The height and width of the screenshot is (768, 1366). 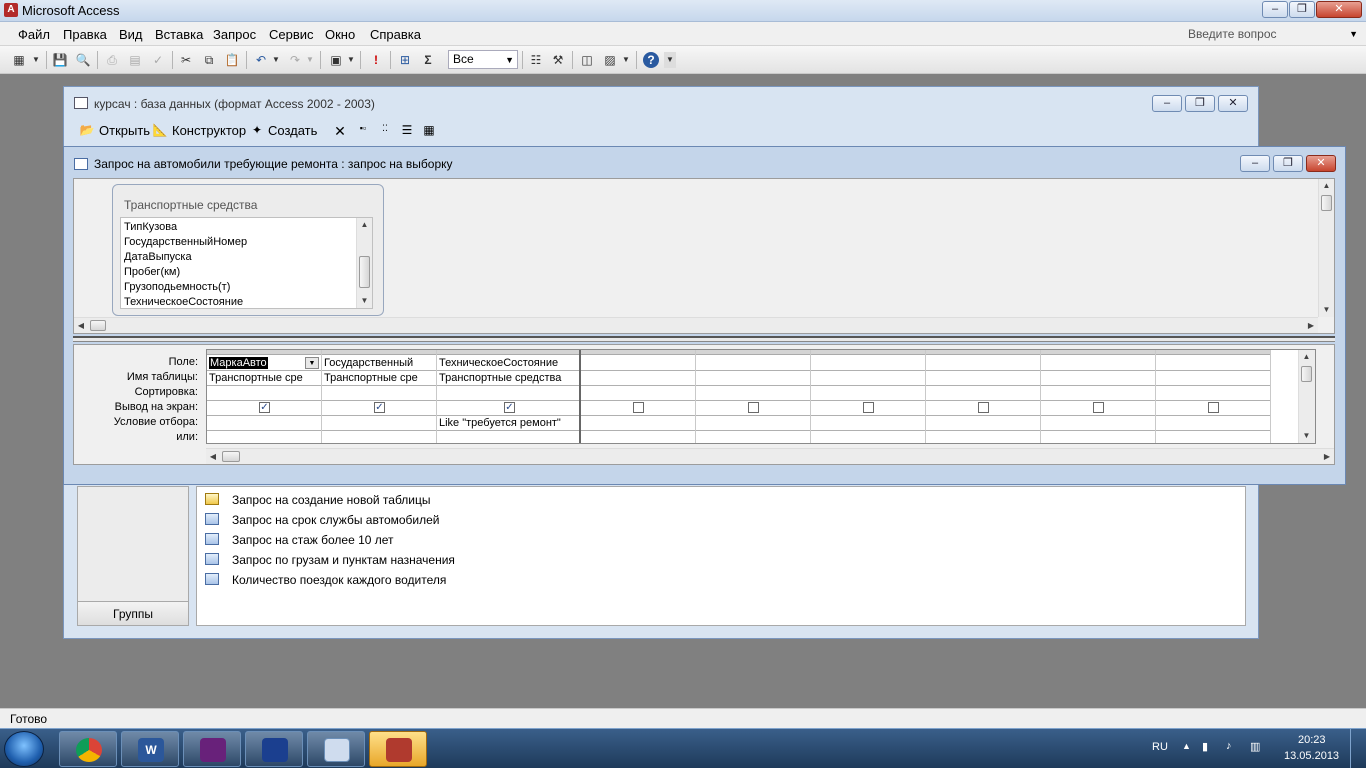 What do you see at coordinates (364, 263) in the screenshot?
I see `field-list-scrollbar: ▲ ▼` at bounding box center [364, 263].